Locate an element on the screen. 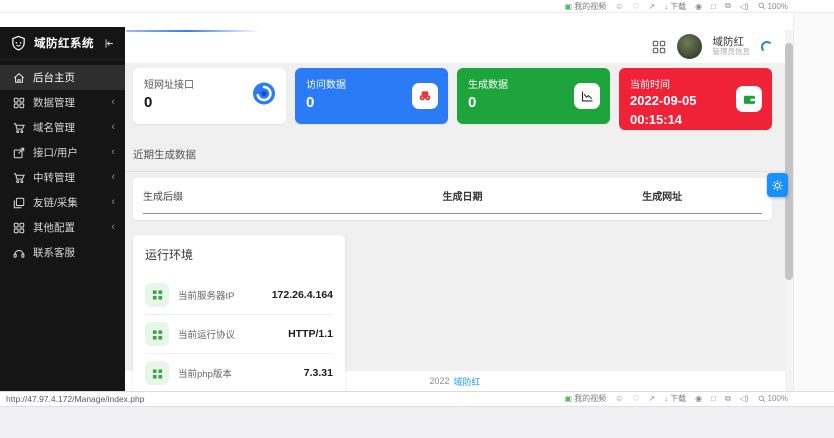 Image resolution: width=834 pixels, height=438 pixels. user-avatar is located at coordinates (689, 46).